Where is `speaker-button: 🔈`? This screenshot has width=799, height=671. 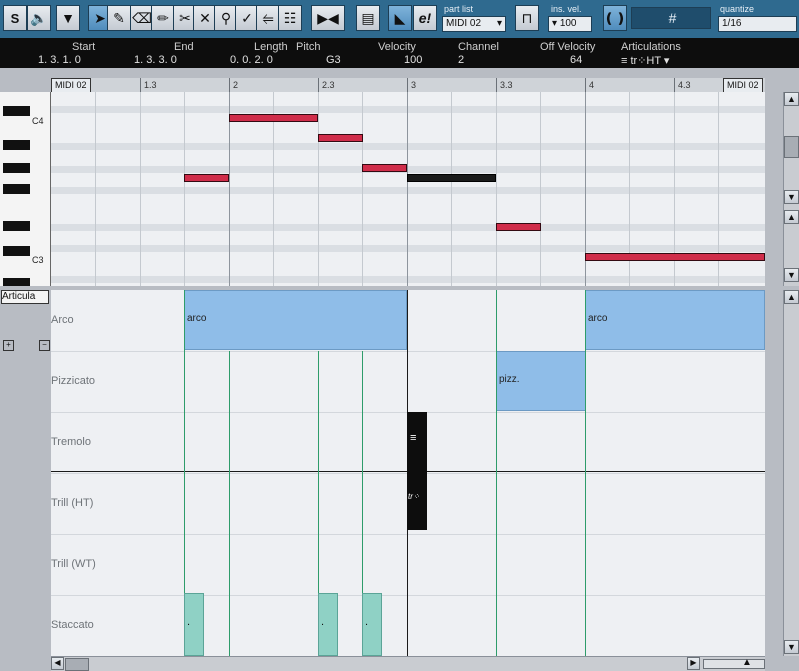 speaker-button: 🔈 is located at coordinates (39, 18).